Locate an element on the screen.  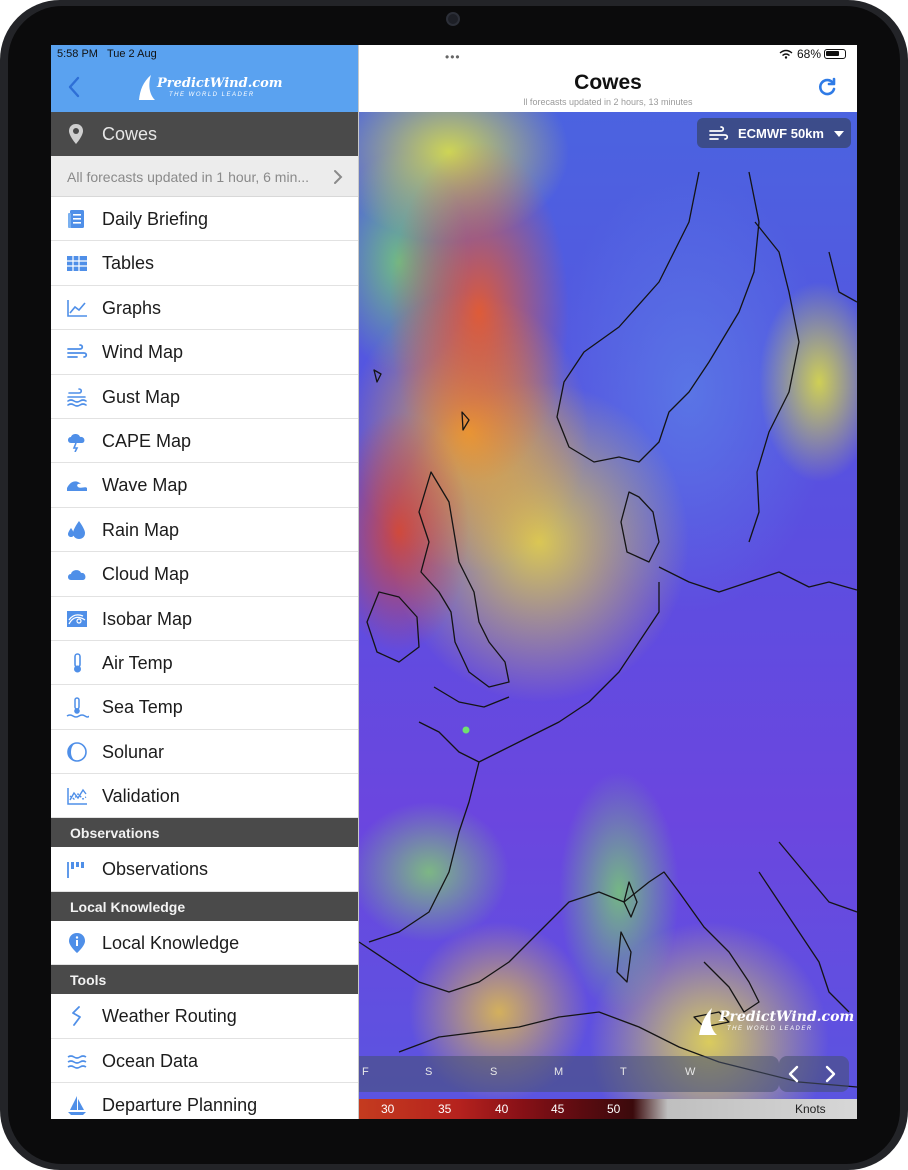
menu-item-air-temp: Air Temp is located at coordinates (204, 663).